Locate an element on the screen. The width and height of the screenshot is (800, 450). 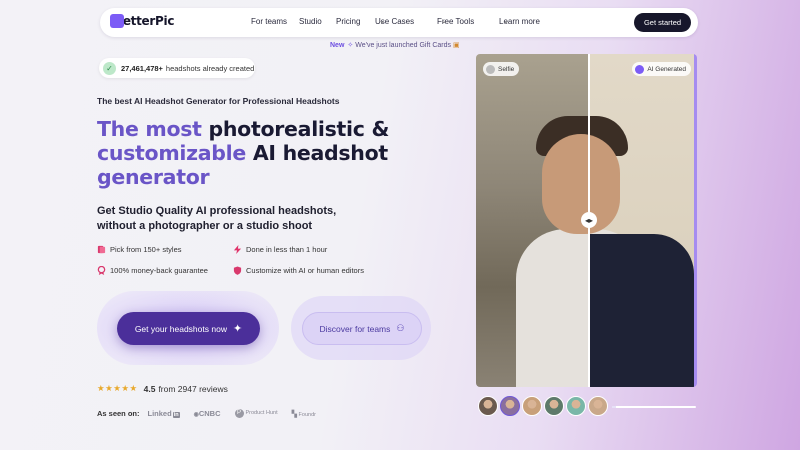
headline-text: AI headshot is located at coordinates (320, 153).